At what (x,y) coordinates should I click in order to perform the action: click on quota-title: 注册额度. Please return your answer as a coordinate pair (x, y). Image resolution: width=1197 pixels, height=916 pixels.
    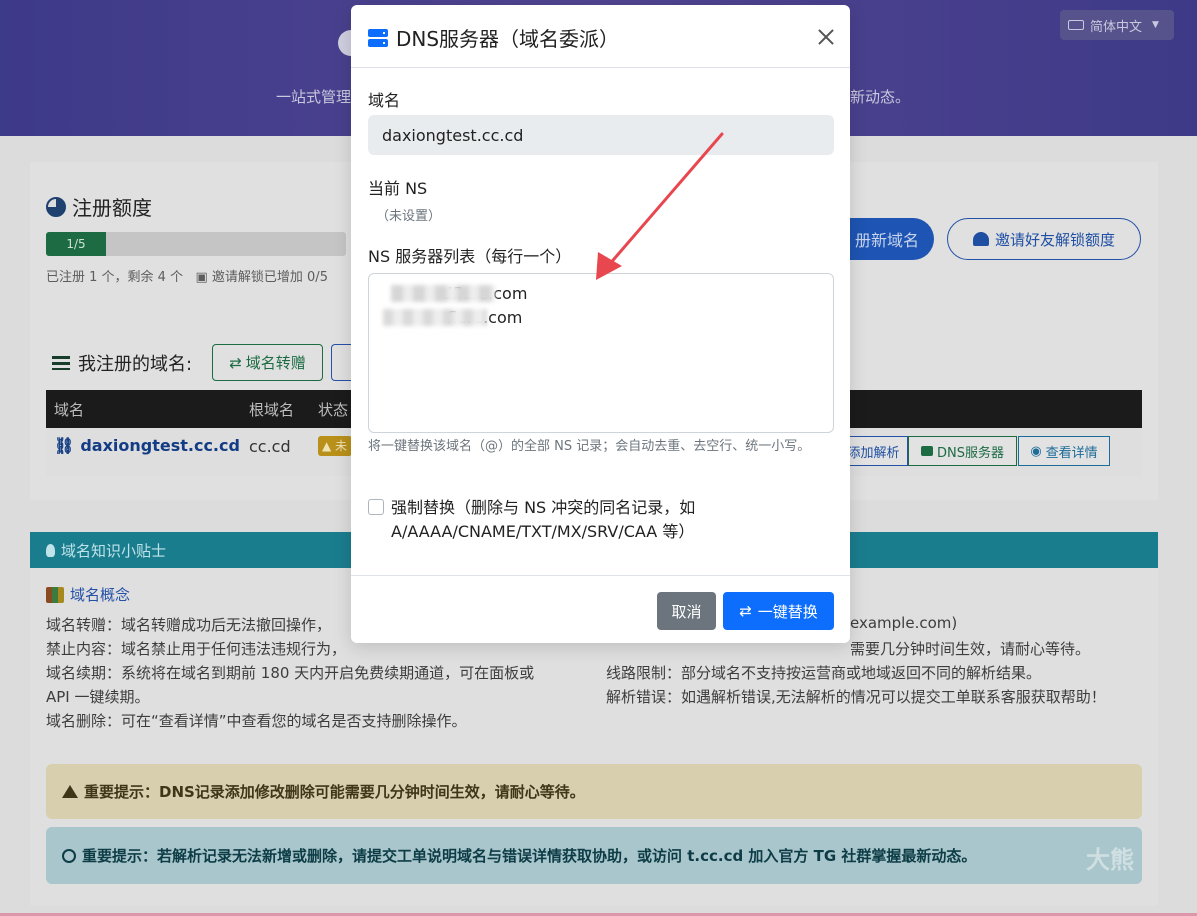
    Looking at the image, I should click on (99, 206).